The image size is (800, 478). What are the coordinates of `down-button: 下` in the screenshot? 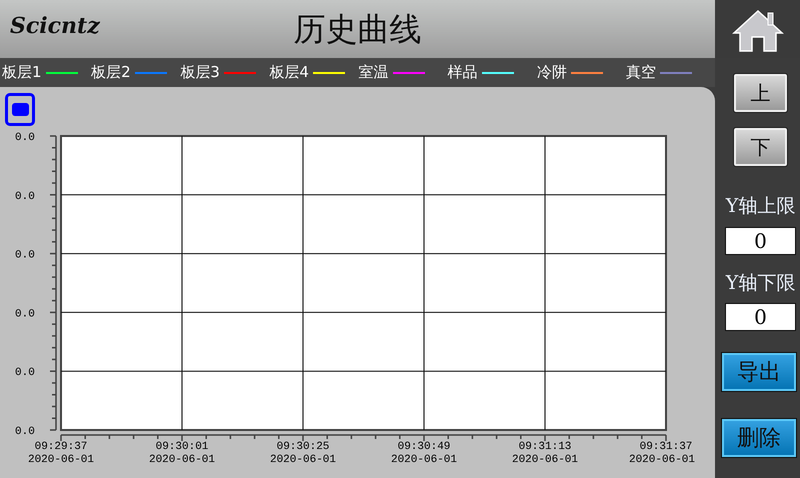 It's located at (760, 147).